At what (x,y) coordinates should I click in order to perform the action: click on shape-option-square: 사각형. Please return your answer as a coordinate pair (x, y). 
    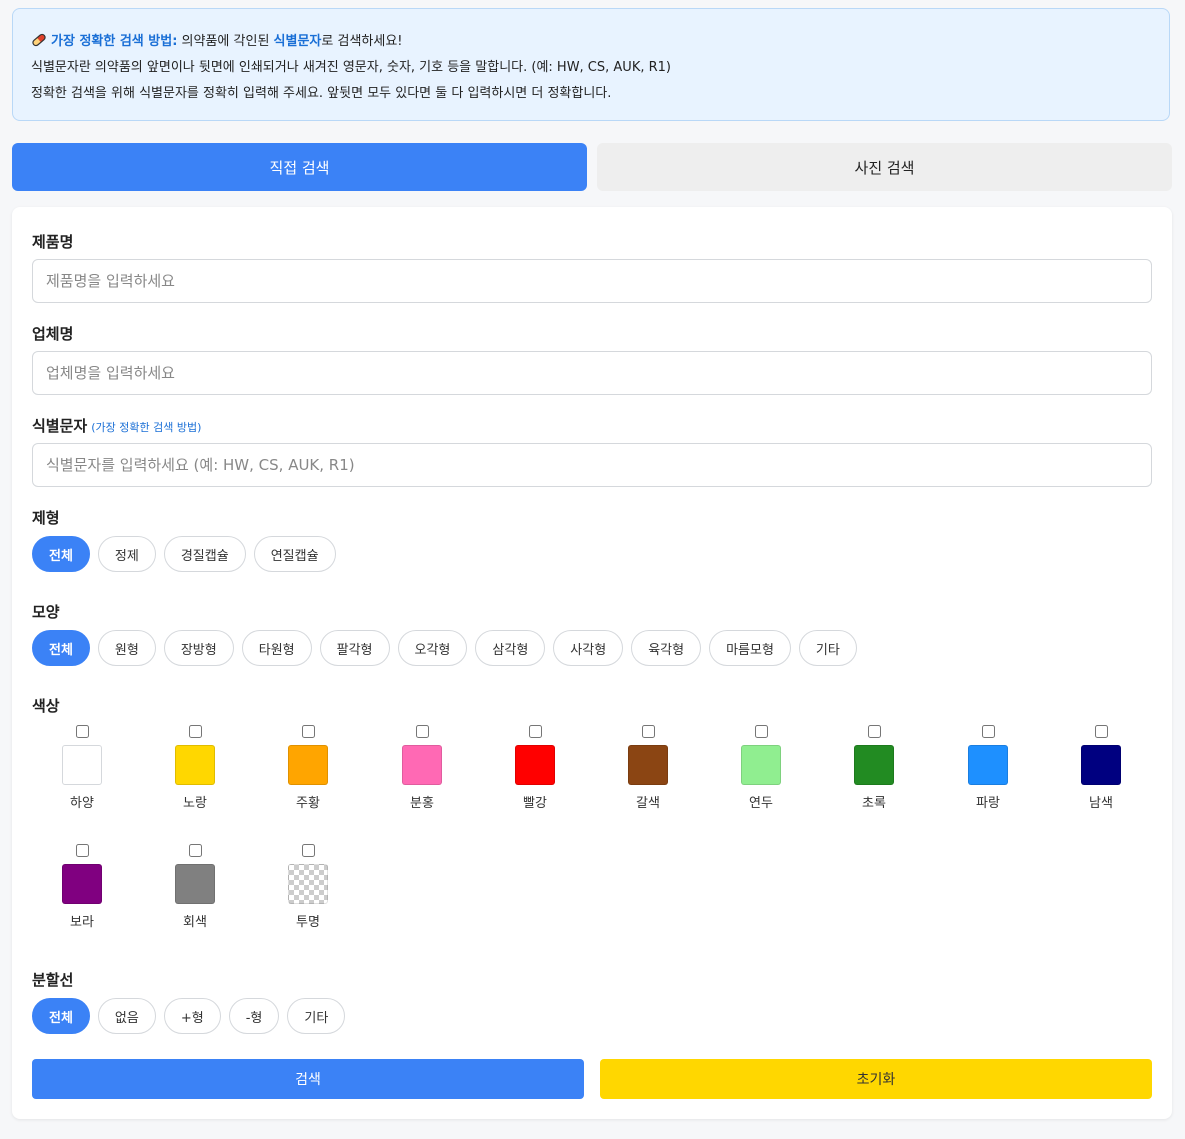
    Looking at the image, I should click on (588, 648).